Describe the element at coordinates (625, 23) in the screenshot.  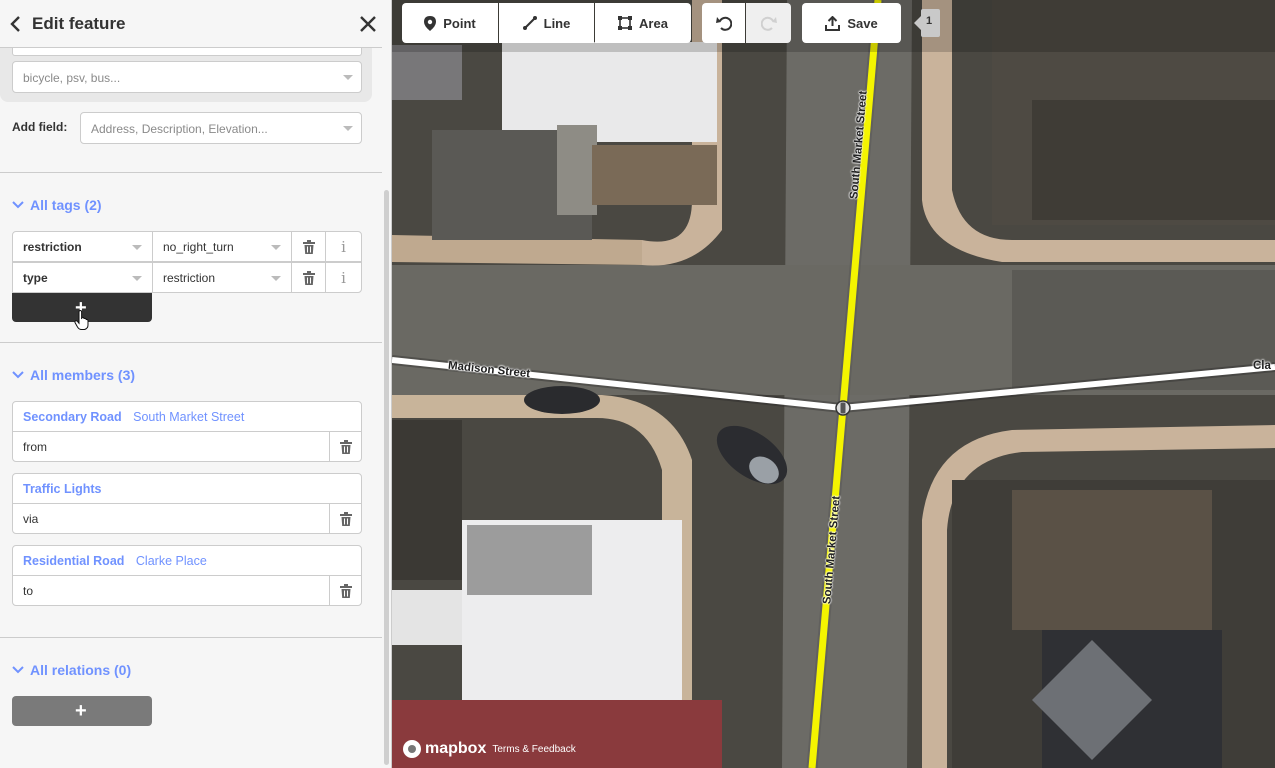
I see `area-icon` at that location.